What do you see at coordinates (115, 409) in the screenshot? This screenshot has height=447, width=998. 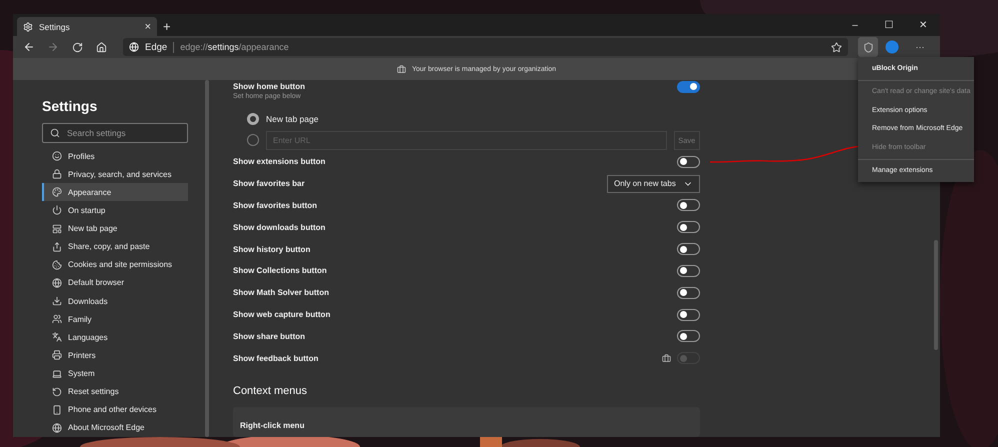 I see `sidebar-item: Phone and other devices` at bounding box center [115, 409].